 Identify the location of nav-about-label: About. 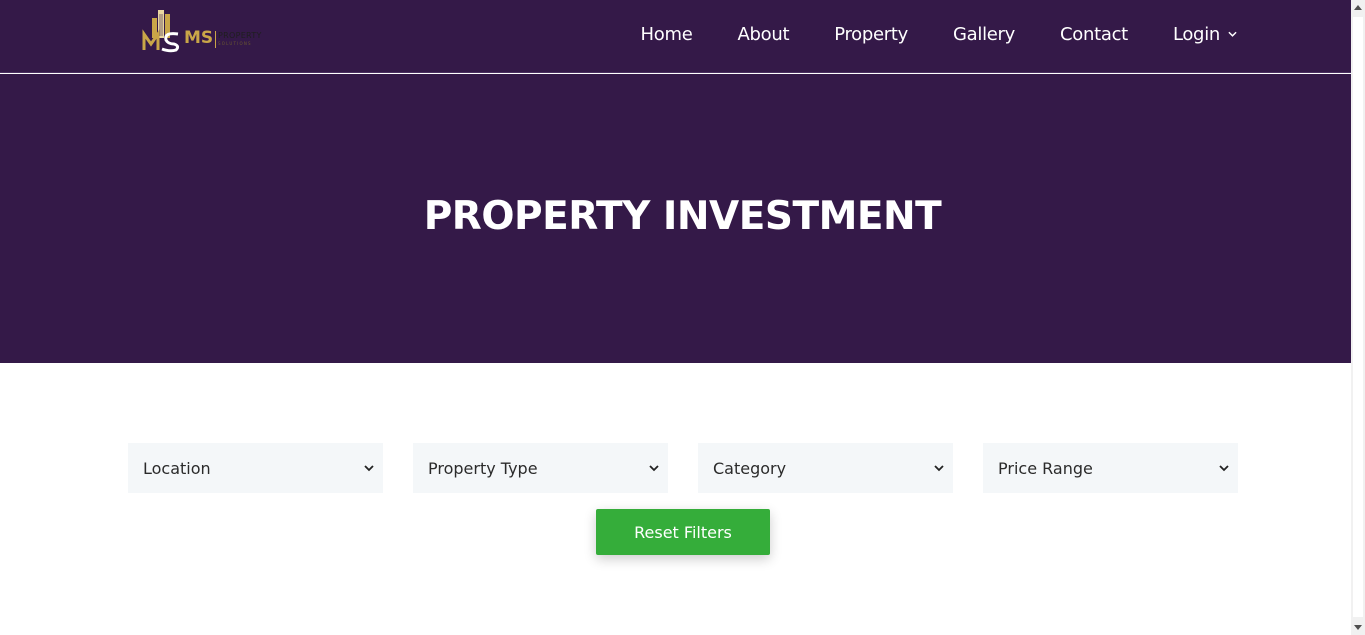
(763, 34).